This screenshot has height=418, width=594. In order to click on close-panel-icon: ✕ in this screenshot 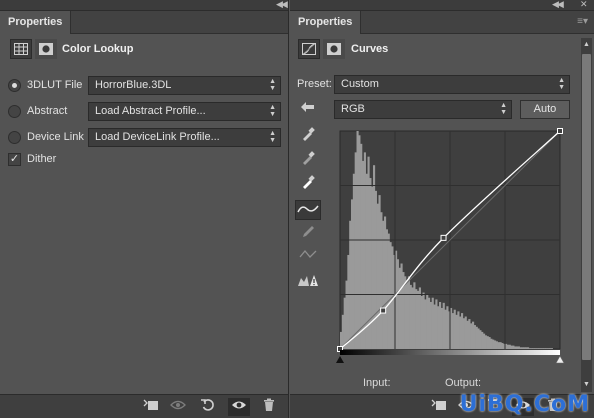, I will do `click(584, 5)`.